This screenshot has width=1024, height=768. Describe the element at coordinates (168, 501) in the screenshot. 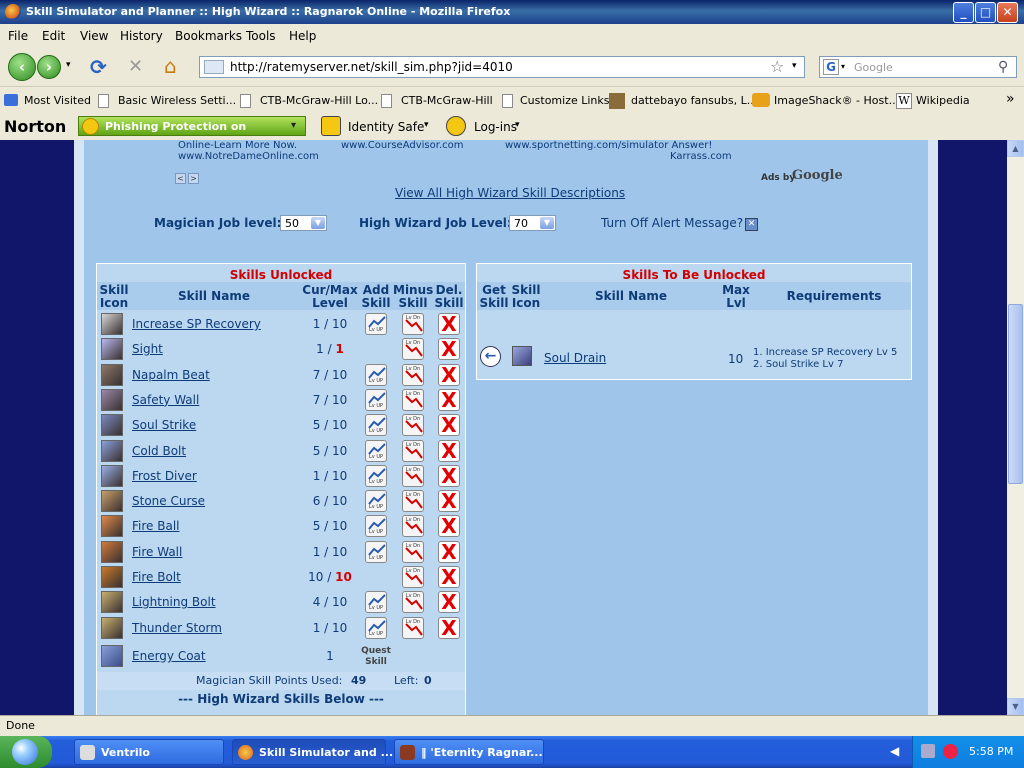

I see `skill-name-link: Stone Curse` at that location.